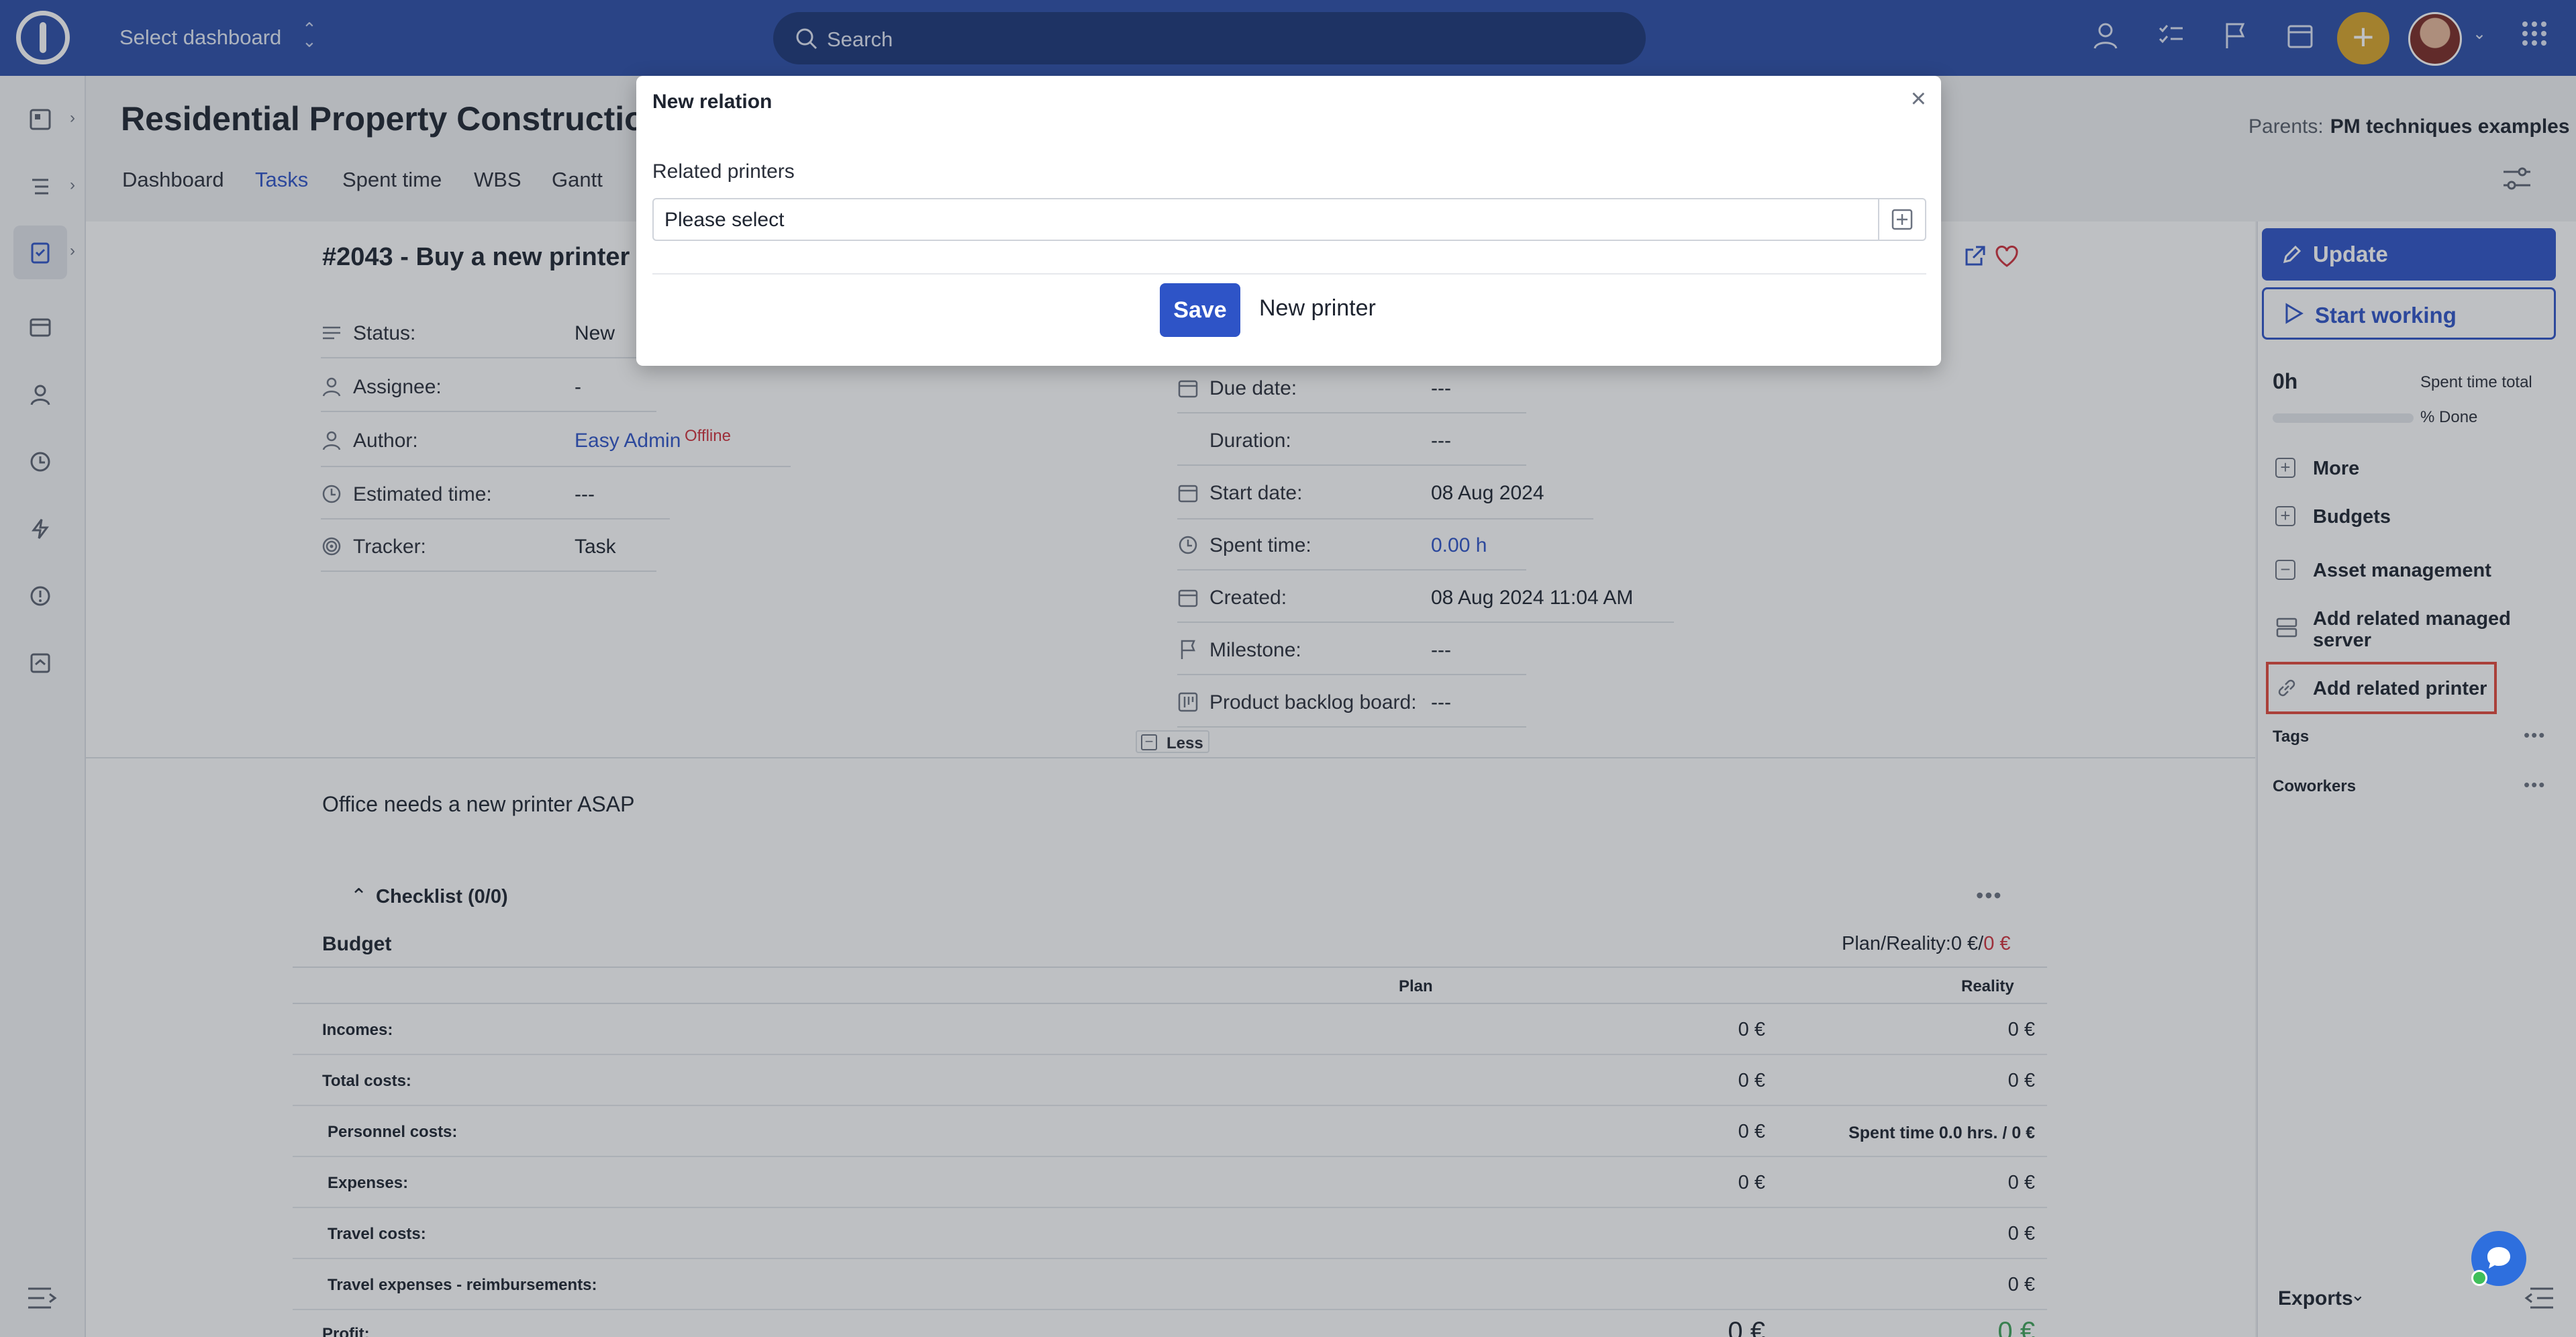 Image resolution: width=2576 pixels, height=1337 pixels. I want to click on select-value: Please select, so click(724, 220).